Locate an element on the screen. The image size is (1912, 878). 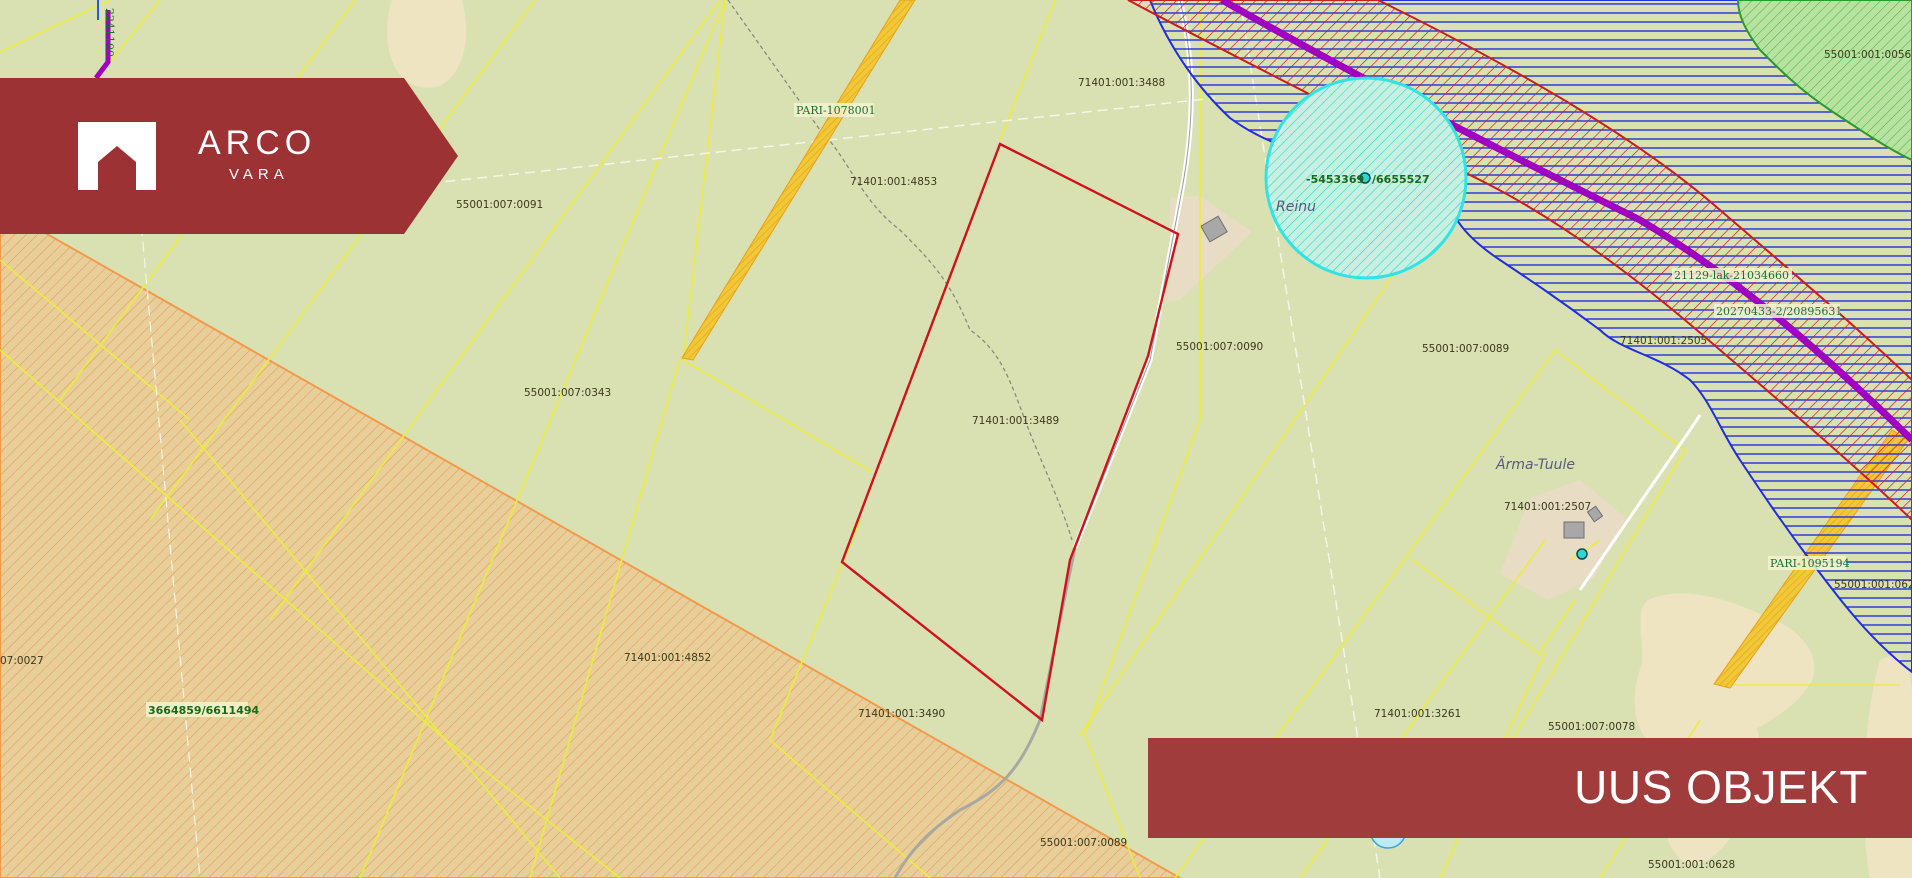
pari-label-right: PARI-1095194 is located at coordinates (1810, 563).